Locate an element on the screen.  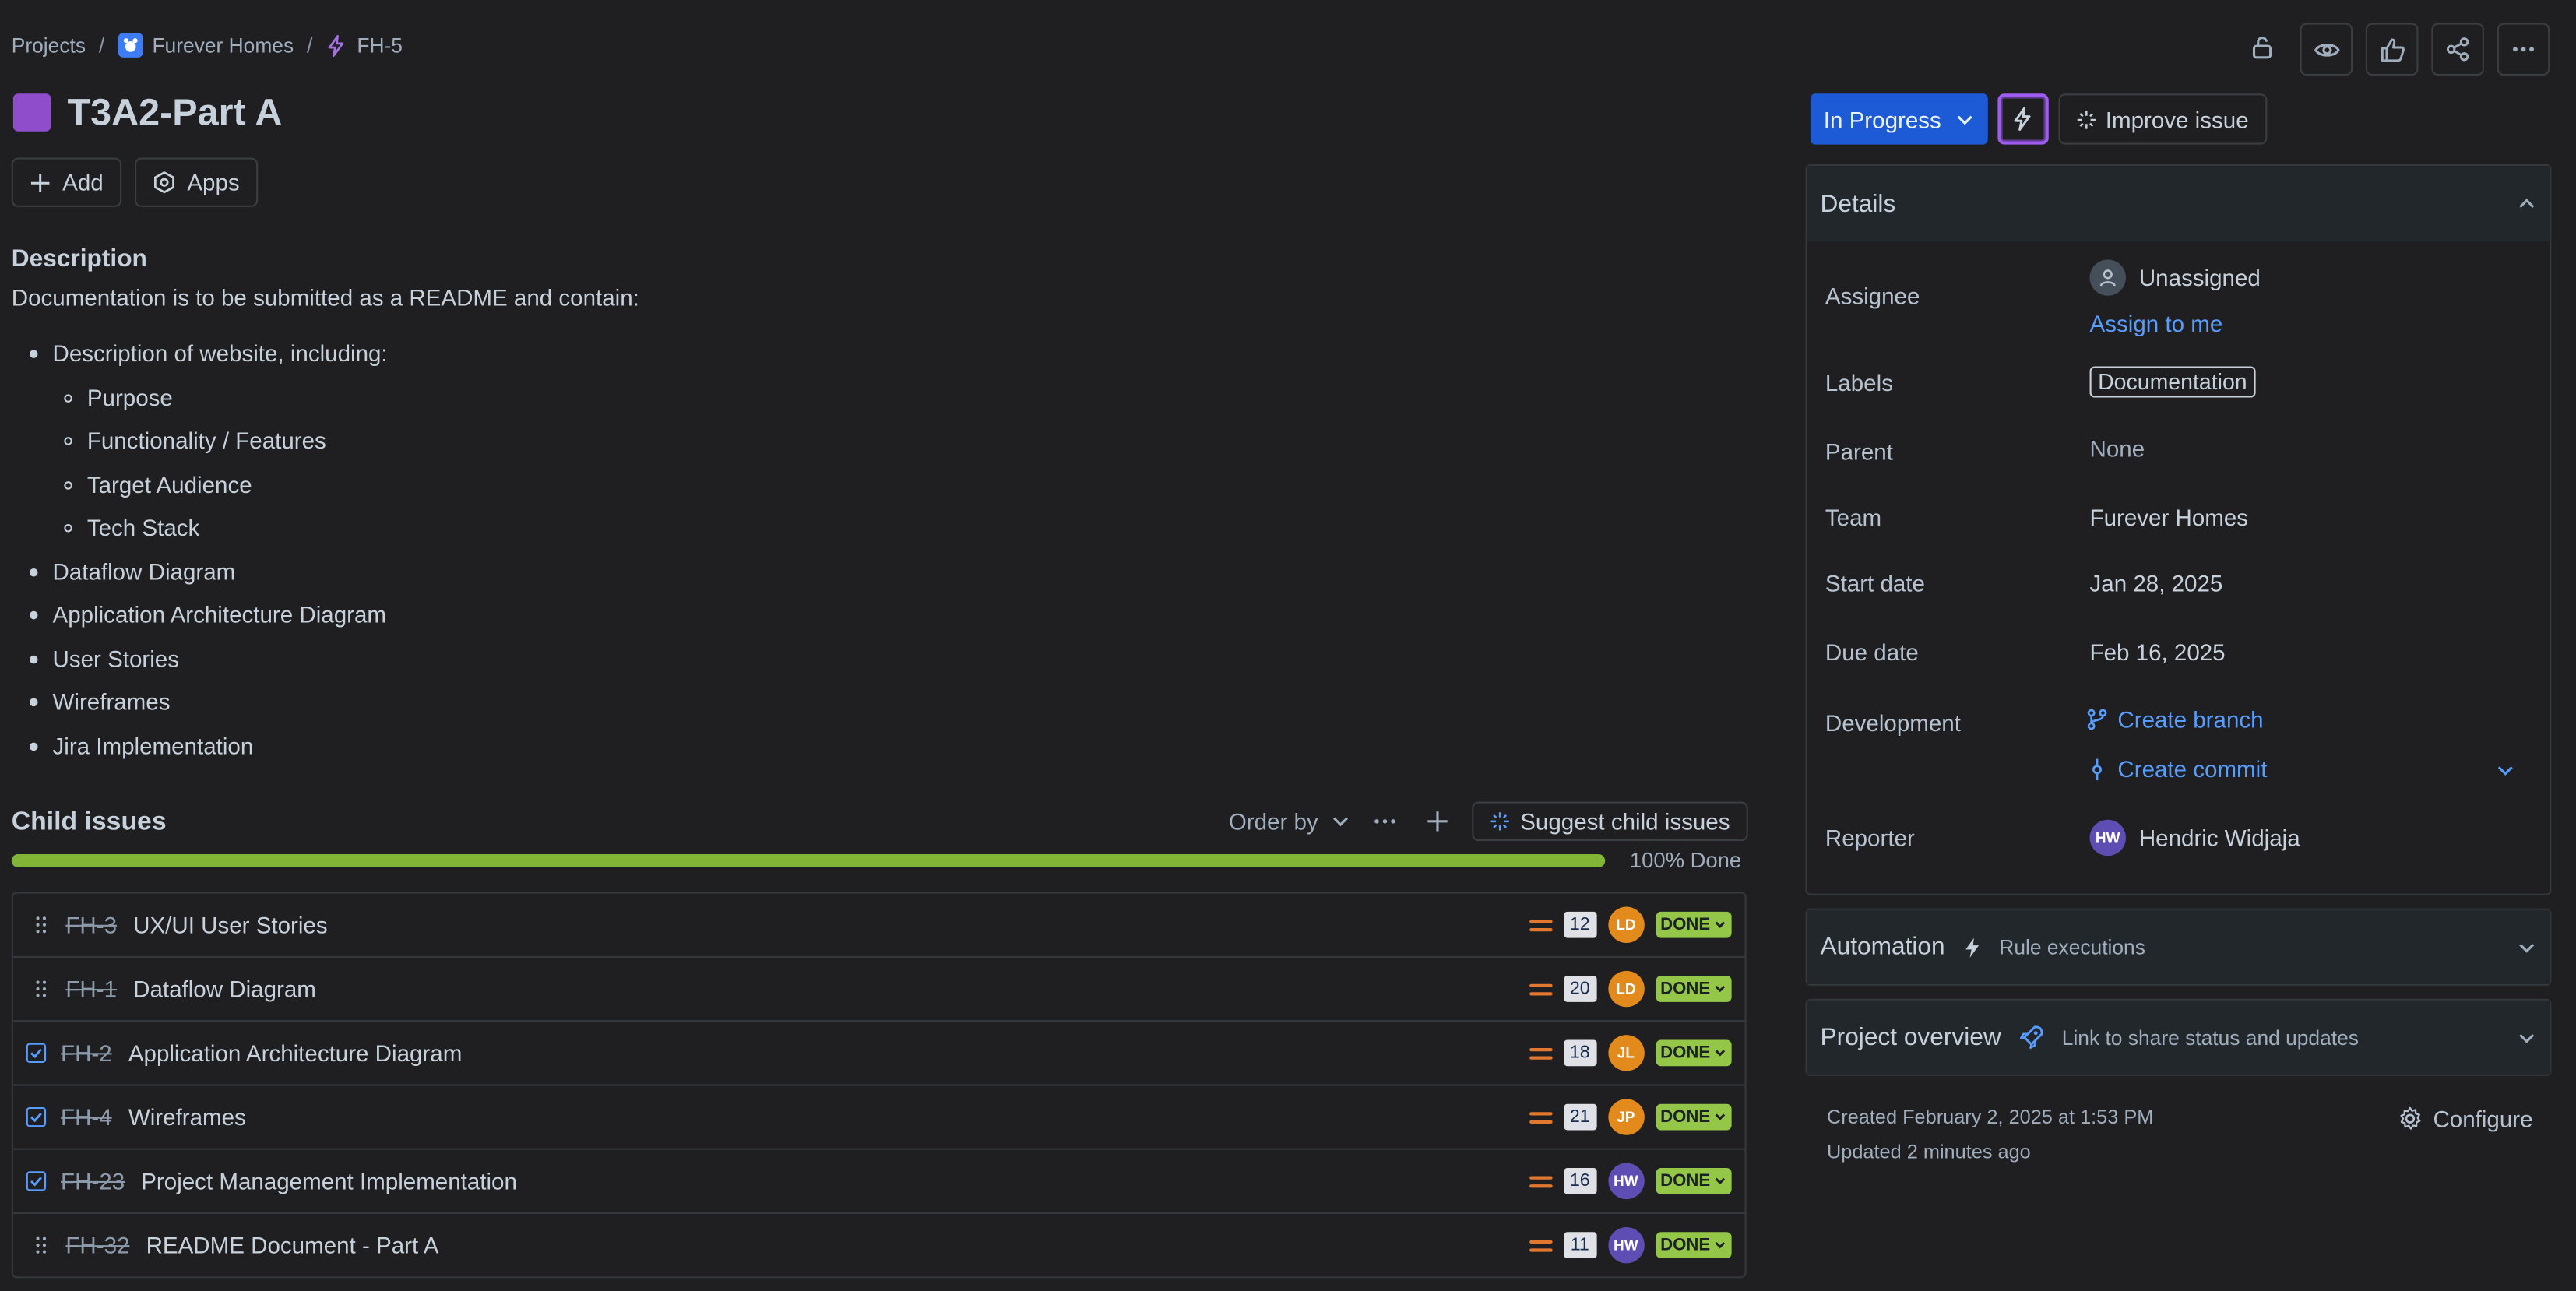
share-button is located at coordinates (2457, 49).